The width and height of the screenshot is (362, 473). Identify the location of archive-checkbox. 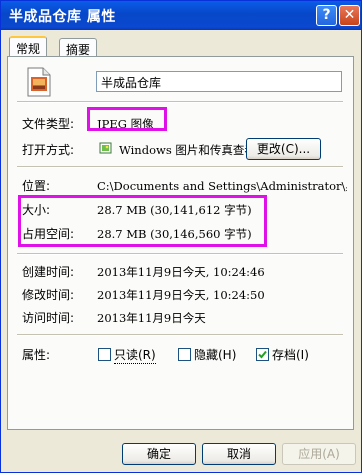
(262, 354).